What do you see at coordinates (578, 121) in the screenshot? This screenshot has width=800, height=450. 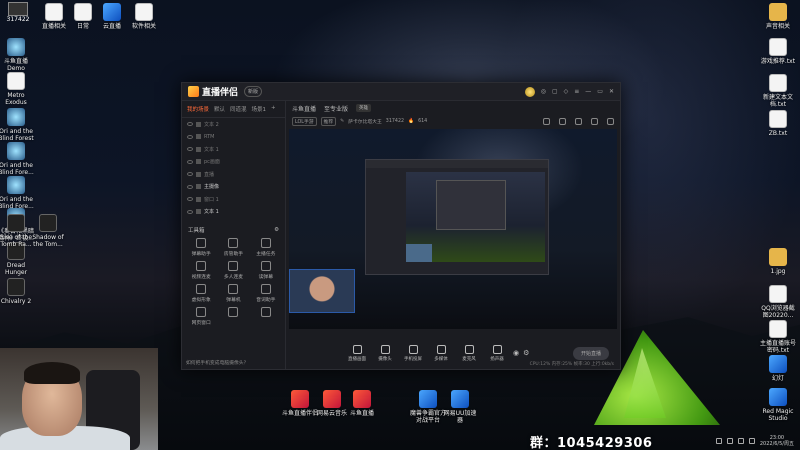 I see `export-icon` at bounding box center [578, 121].